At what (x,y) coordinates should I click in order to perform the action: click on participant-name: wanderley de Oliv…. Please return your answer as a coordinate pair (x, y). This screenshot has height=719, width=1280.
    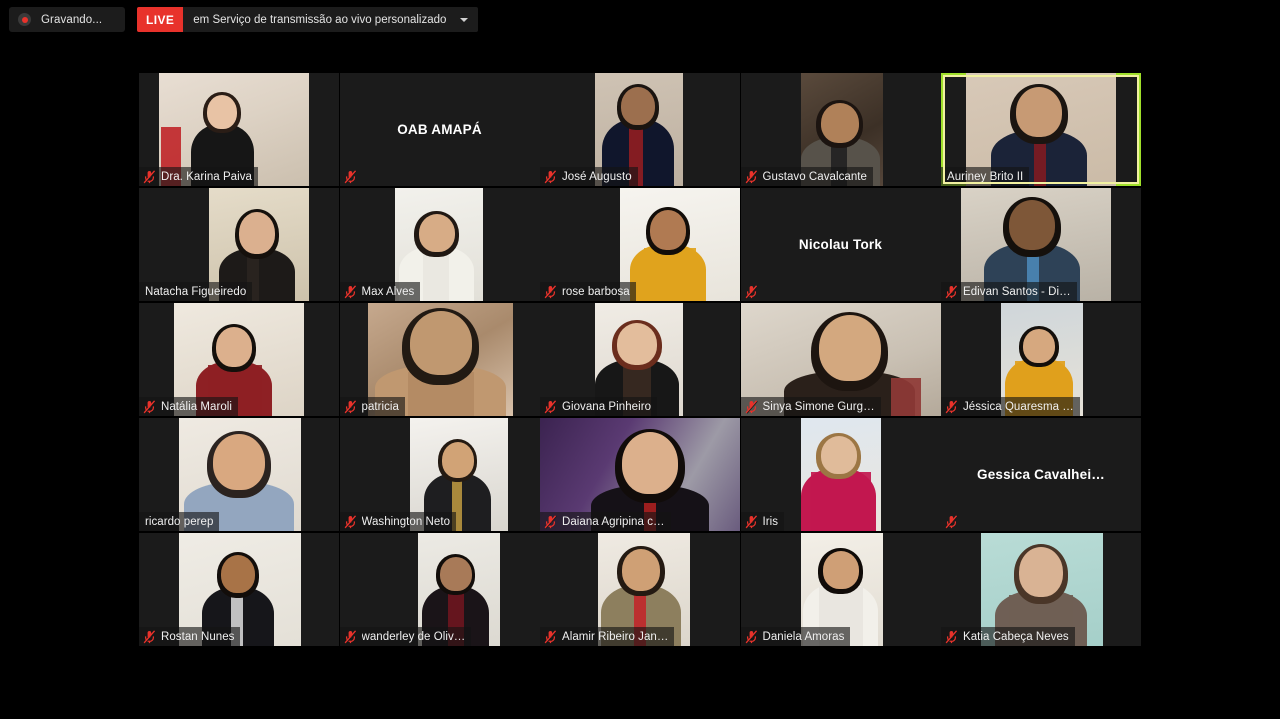
    Looking at the image, I should click on (413, 636).